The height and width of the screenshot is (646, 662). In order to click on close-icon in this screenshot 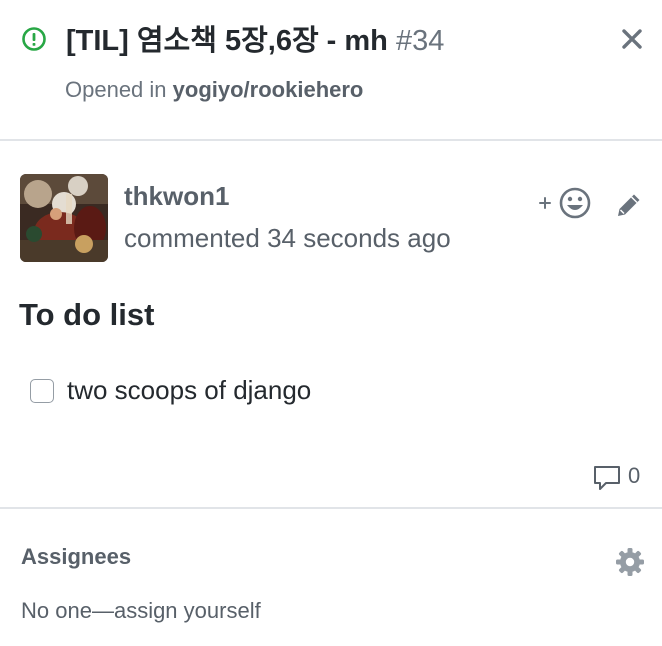, I will do `click(632, 39)`.